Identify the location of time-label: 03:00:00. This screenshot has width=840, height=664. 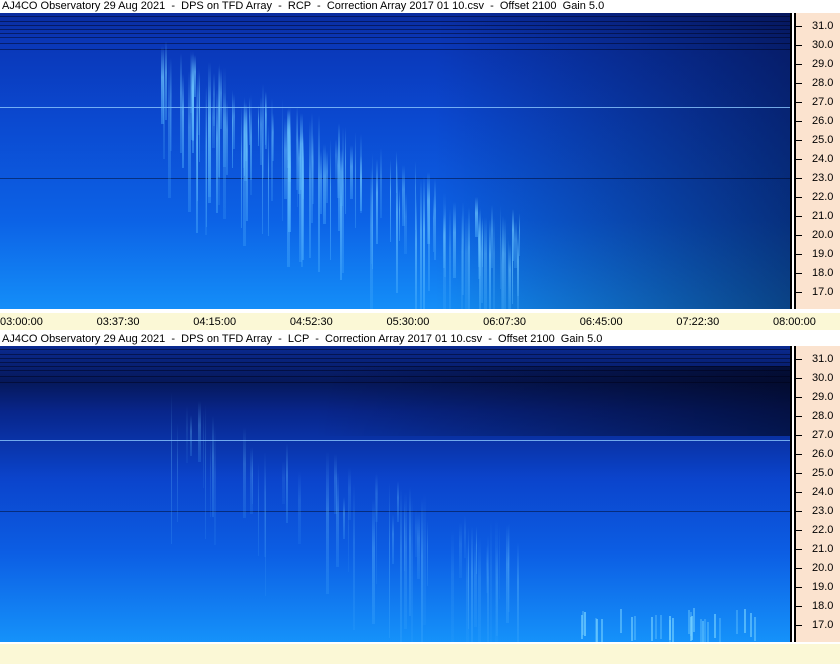
(21, 322).